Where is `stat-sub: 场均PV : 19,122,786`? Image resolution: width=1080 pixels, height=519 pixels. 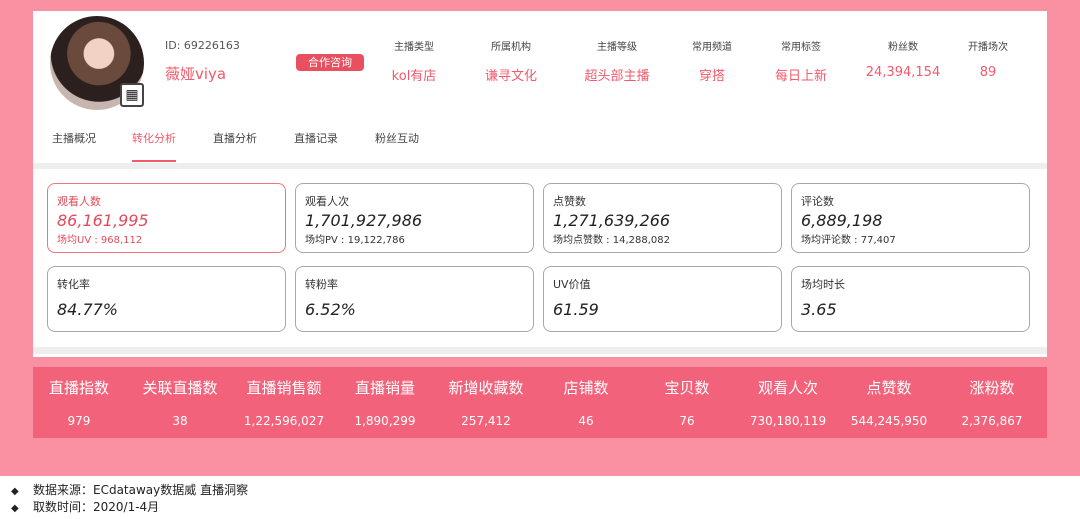
stat-sub: 场均PV : 19,122,786 is located at coordinates (355, 240).